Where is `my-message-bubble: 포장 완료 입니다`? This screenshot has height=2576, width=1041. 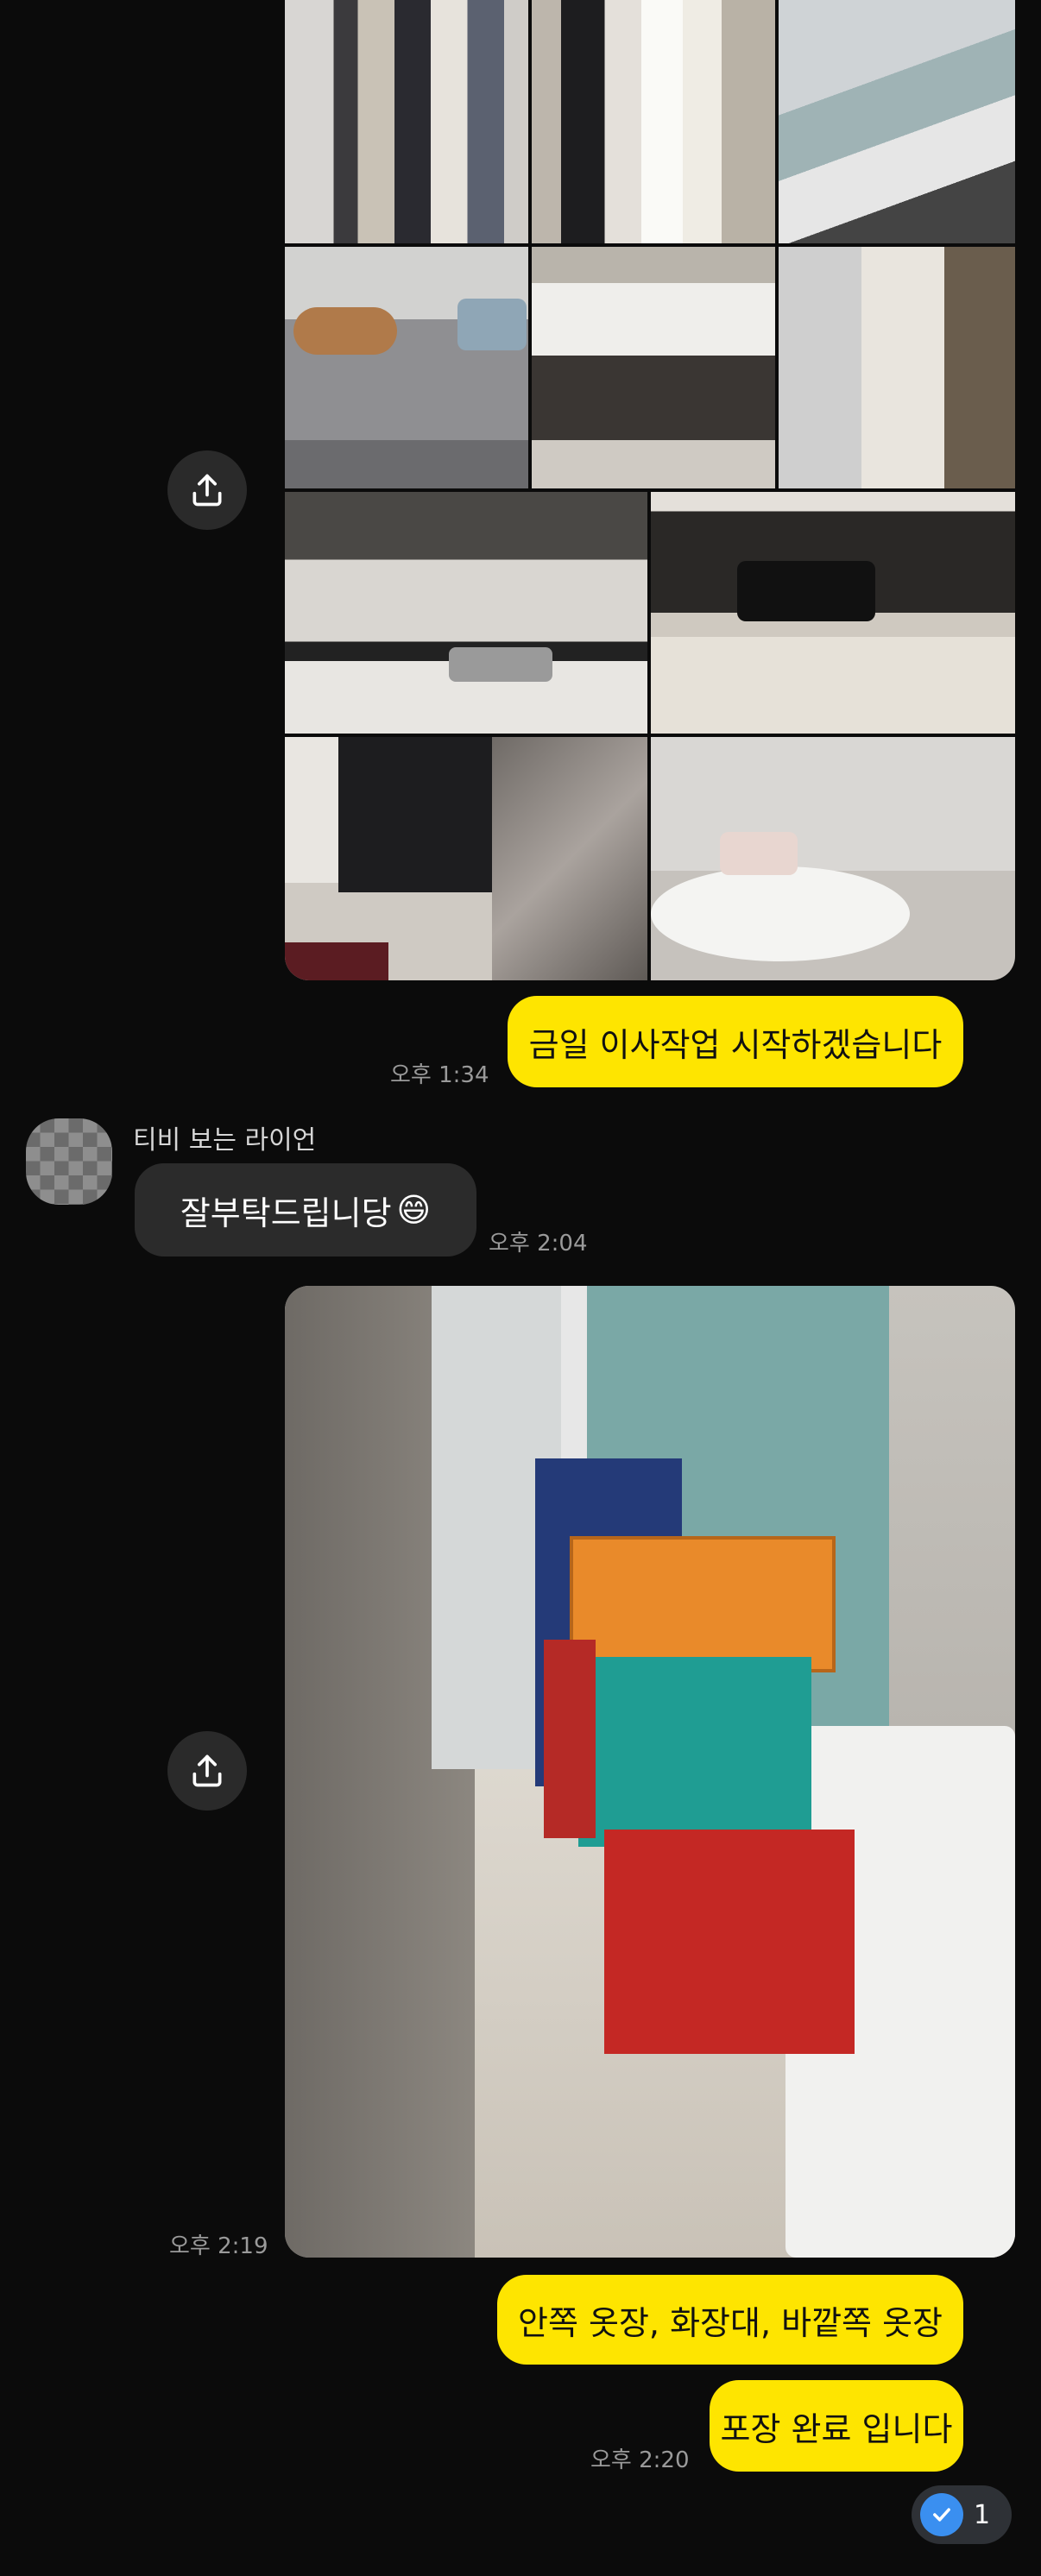 my-message-bubble: 포장 완료 입니다 is located at coordinates (836, 2426).